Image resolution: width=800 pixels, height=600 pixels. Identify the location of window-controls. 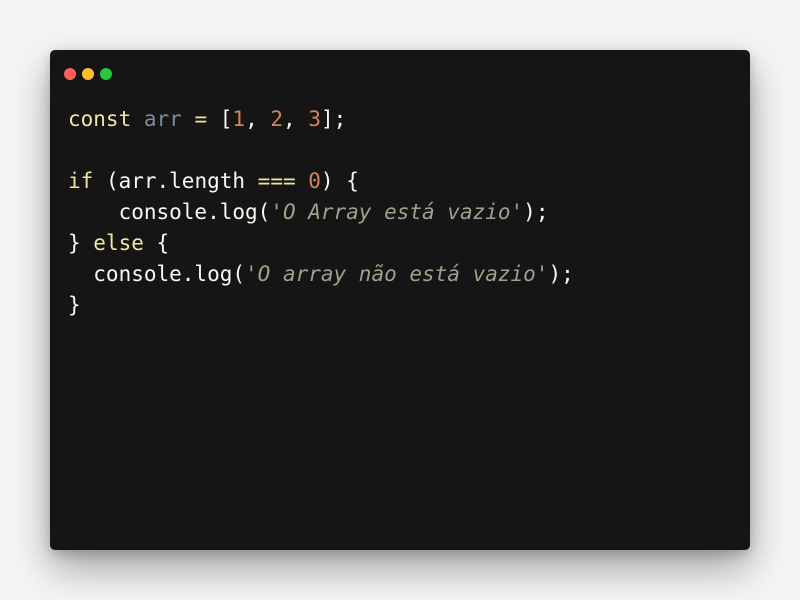
(88, 74).